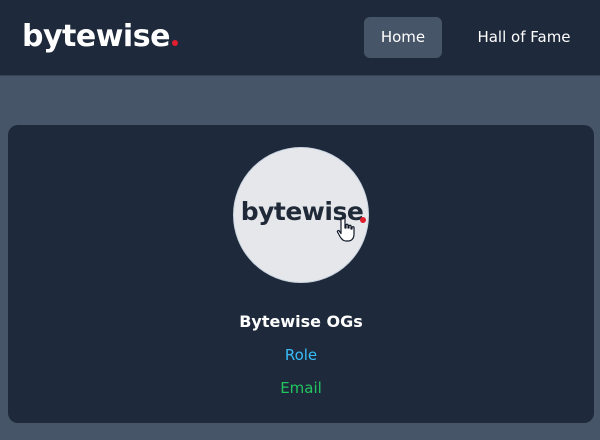 Image resolution: width=600 pixels, height=440 pixels. What do you see at coordinates (301, 355) in the screenshot?
I see `member-role: Role` at bounding box center [301, 355].